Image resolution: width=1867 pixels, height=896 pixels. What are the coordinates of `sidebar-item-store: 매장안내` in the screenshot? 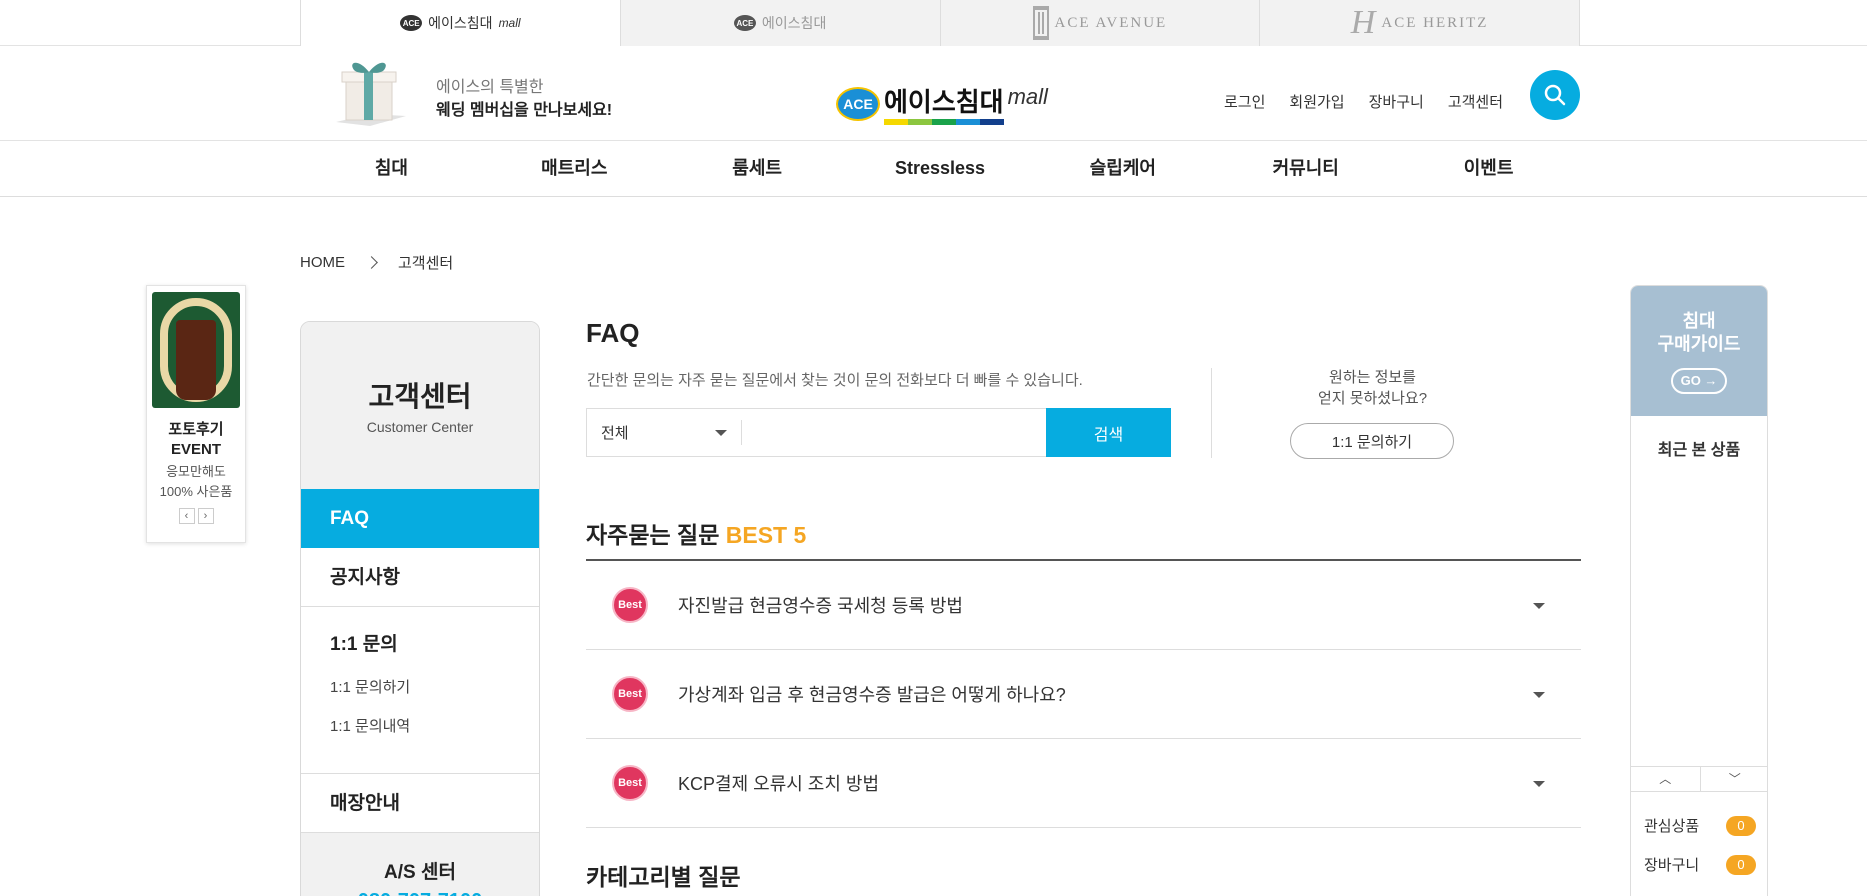 It's located at (420, 803).